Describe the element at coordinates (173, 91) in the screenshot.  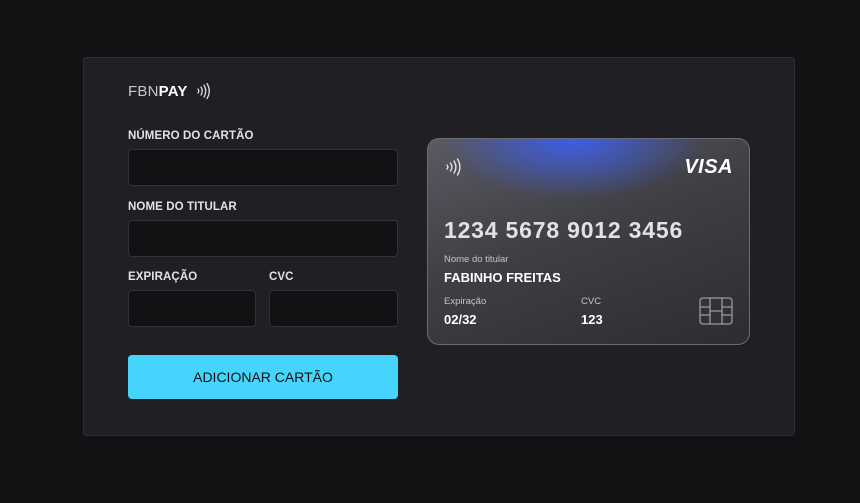
I see `logo-text-pay: PAY` at that location.